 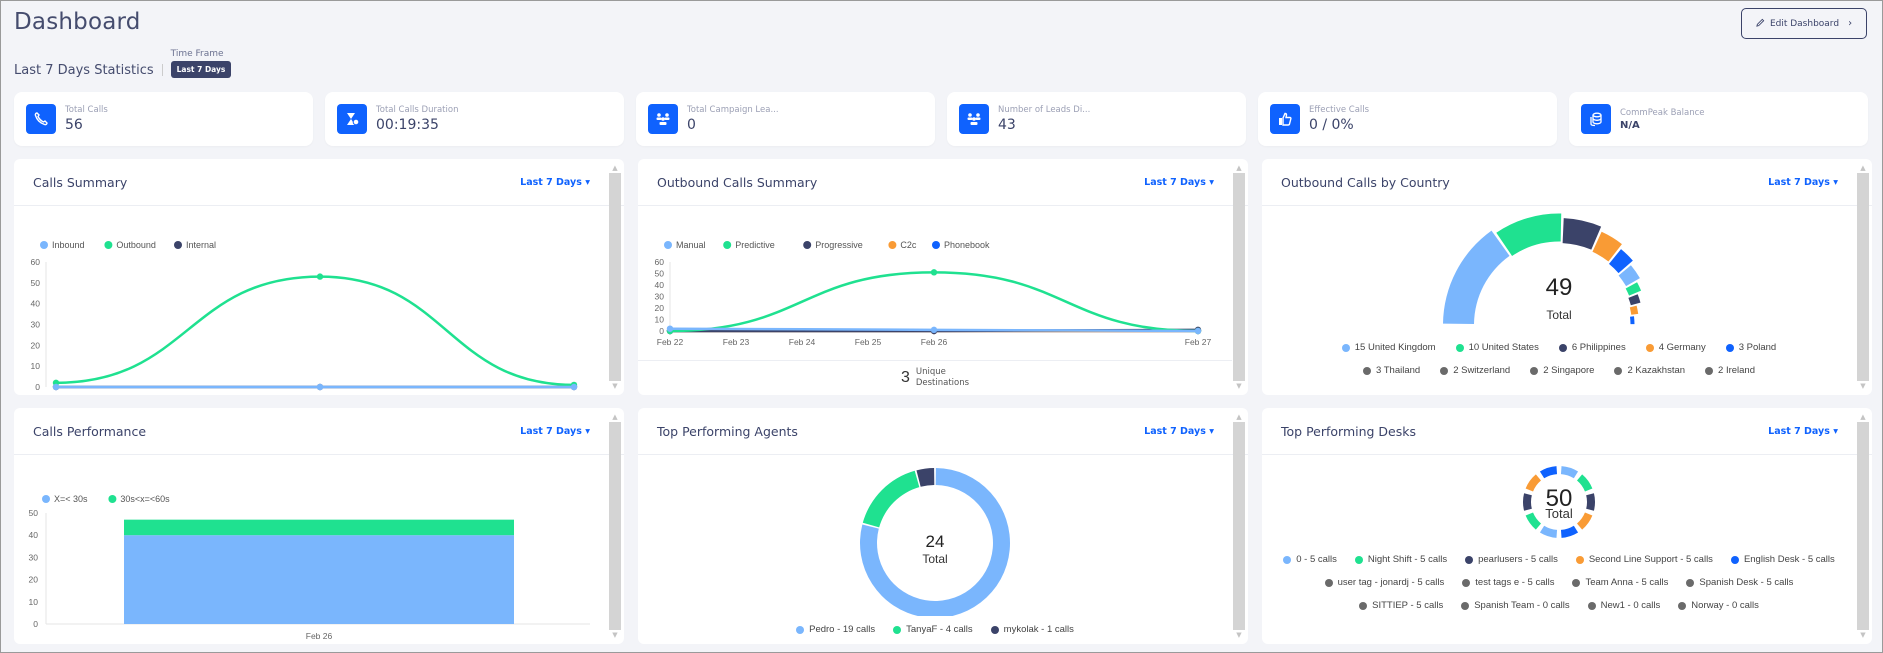 I want to click on legend-item: Spanish Team - 0 calls, so click(x=1515, y=605).